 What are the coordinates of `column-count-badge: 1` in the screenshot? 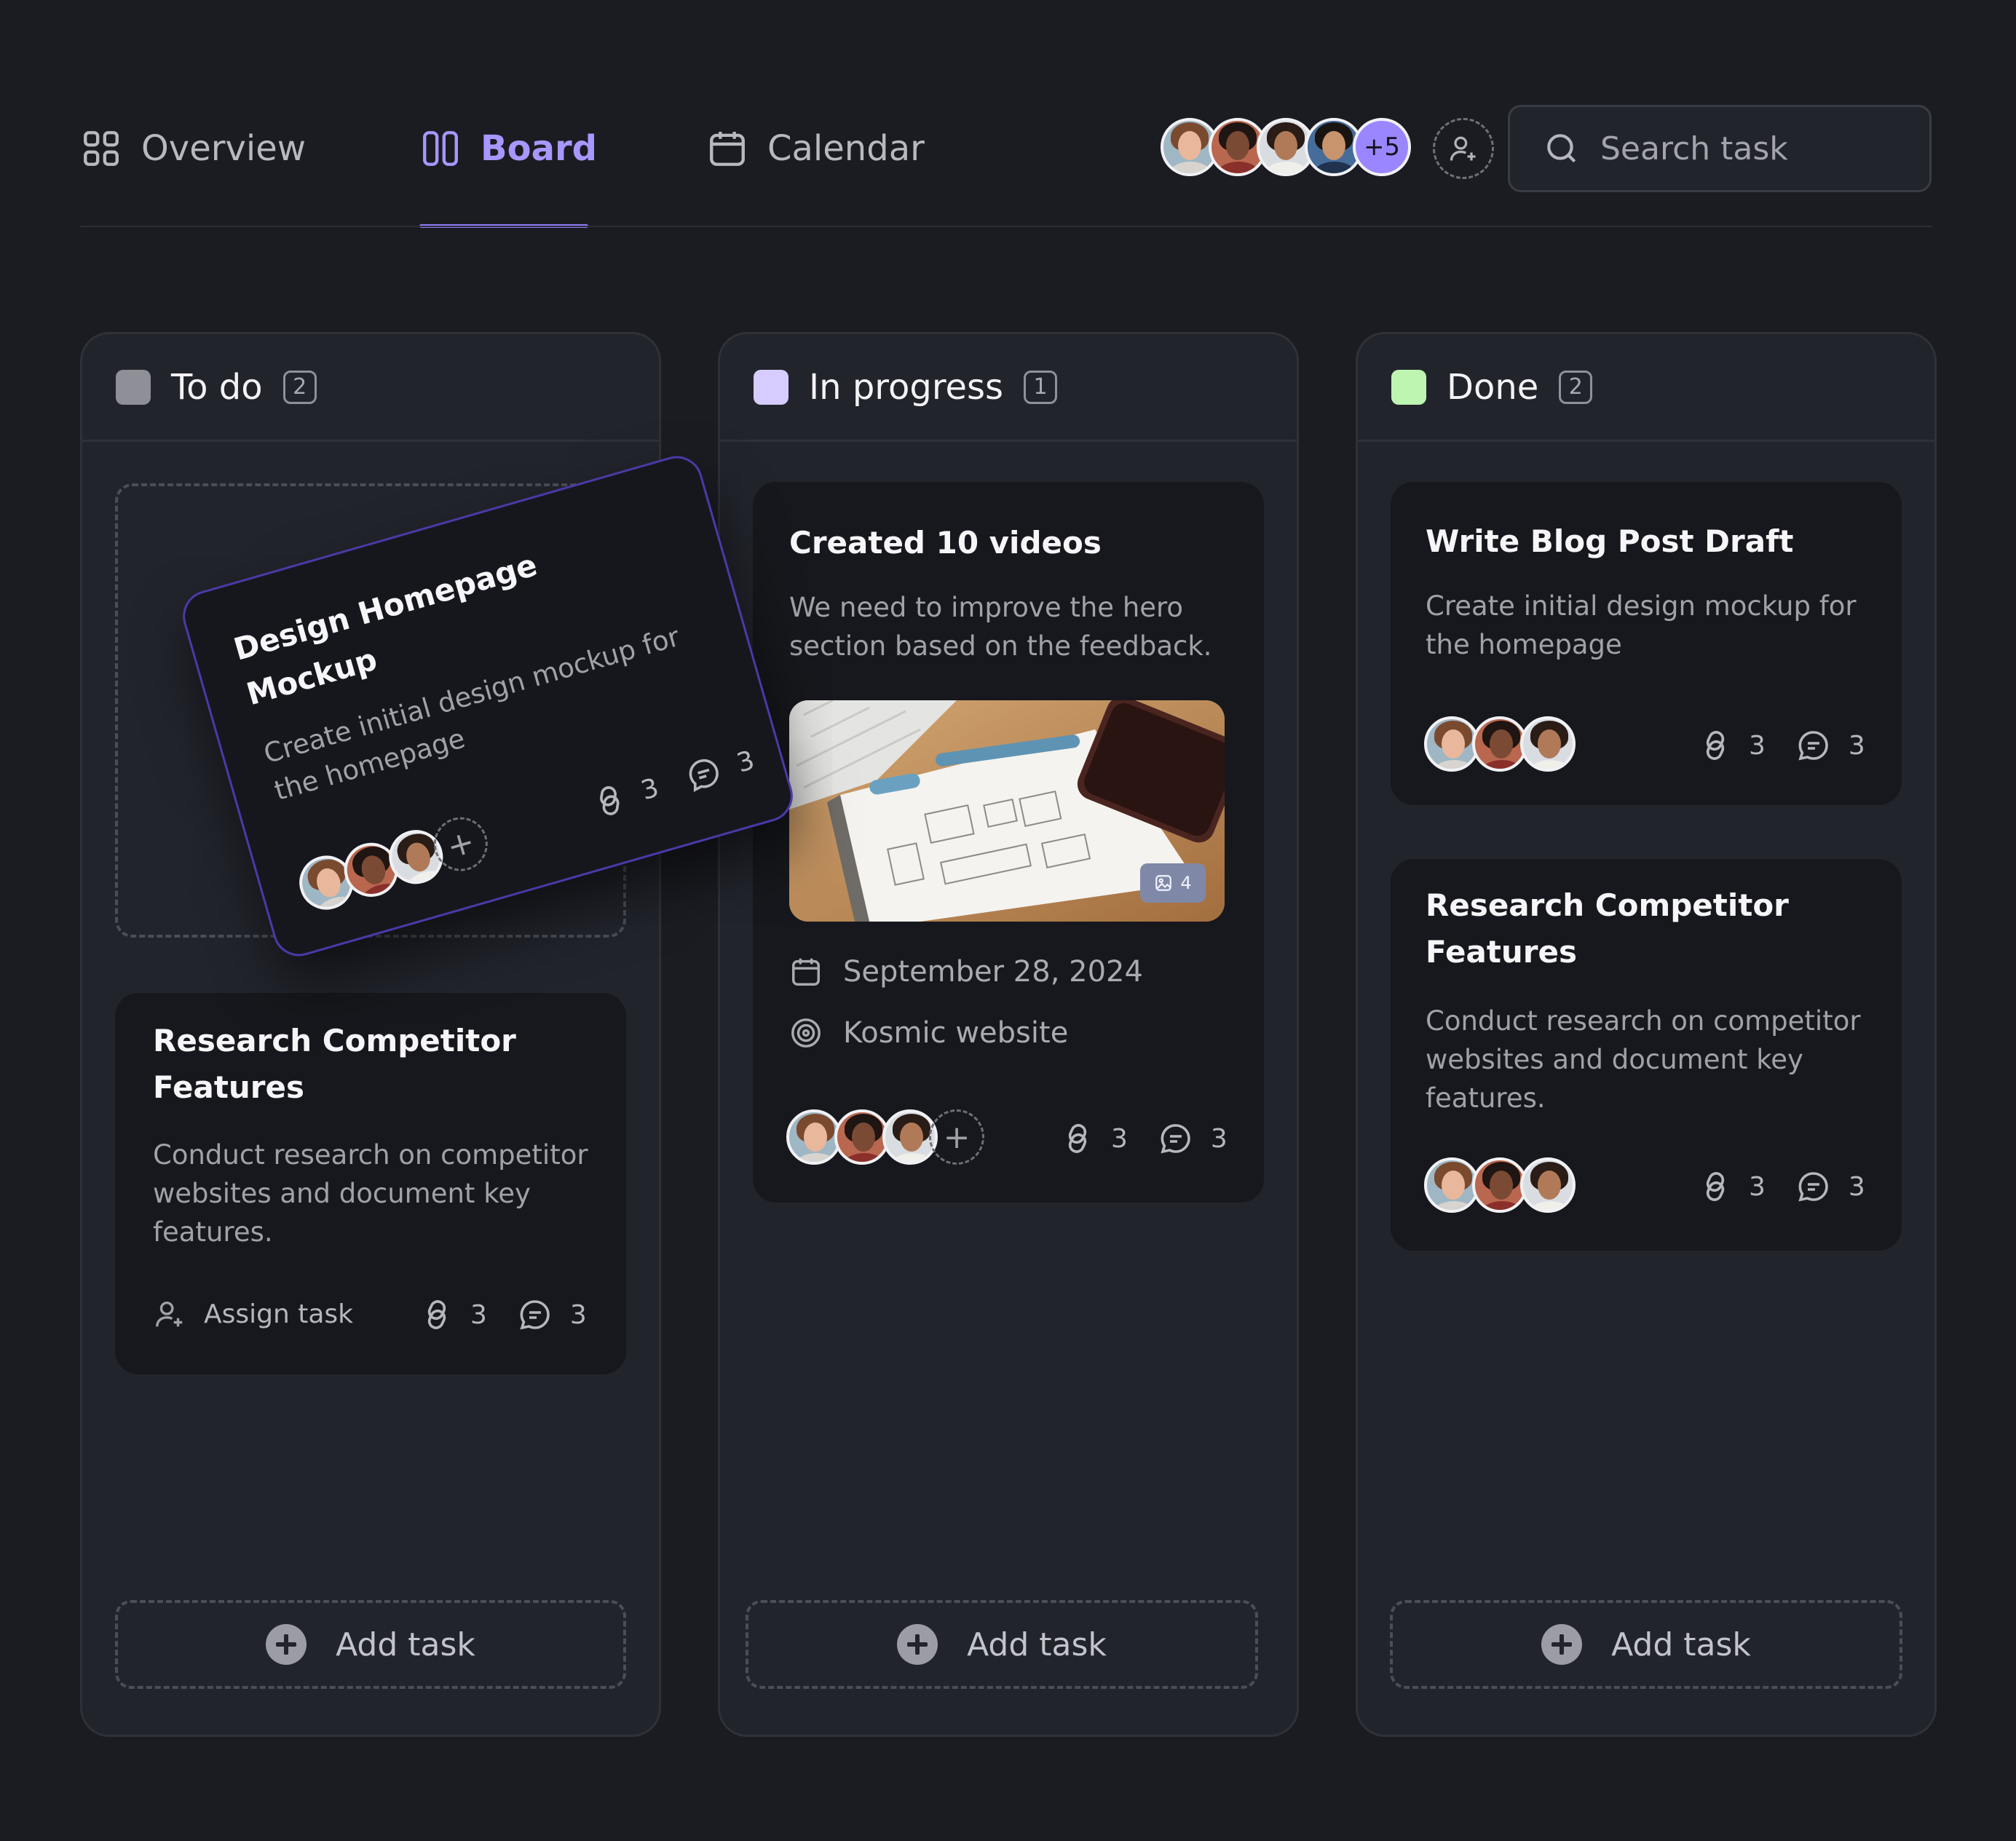 It's located at (1041, 387).